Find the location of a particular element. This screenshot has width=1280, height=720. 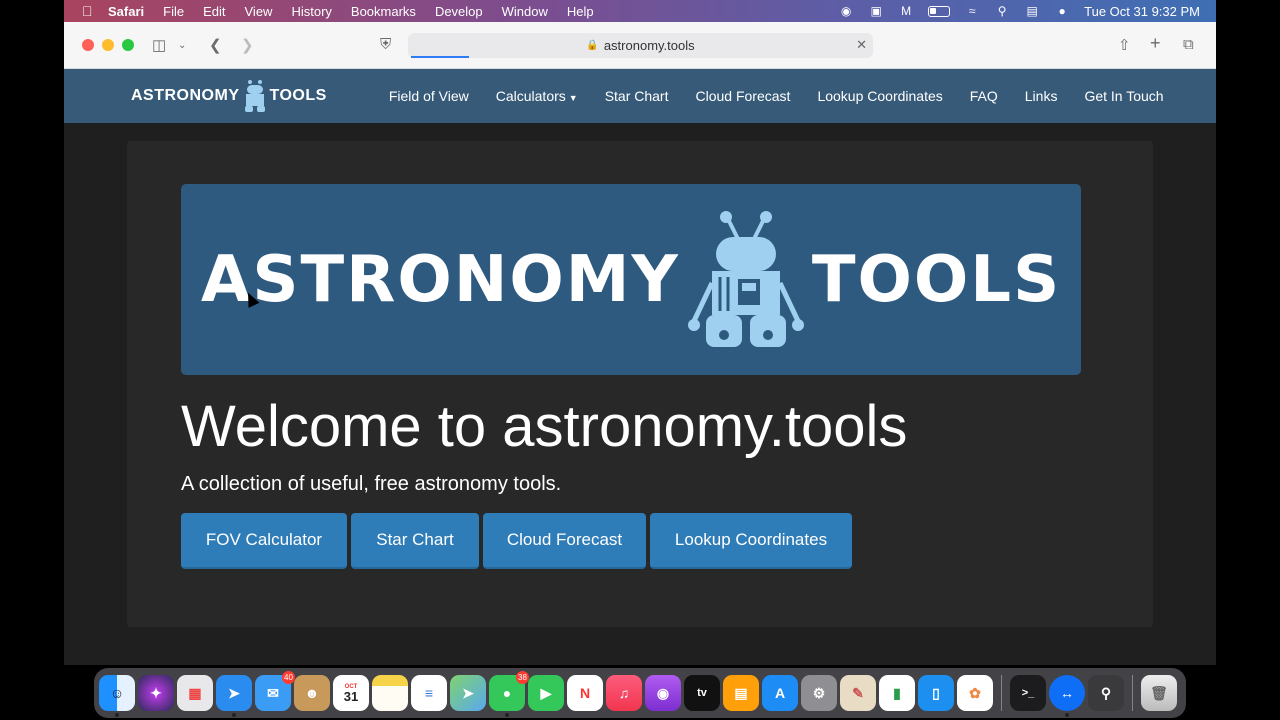

logo-text-left: ASTRONOMY is located at coordinates (185, 95).